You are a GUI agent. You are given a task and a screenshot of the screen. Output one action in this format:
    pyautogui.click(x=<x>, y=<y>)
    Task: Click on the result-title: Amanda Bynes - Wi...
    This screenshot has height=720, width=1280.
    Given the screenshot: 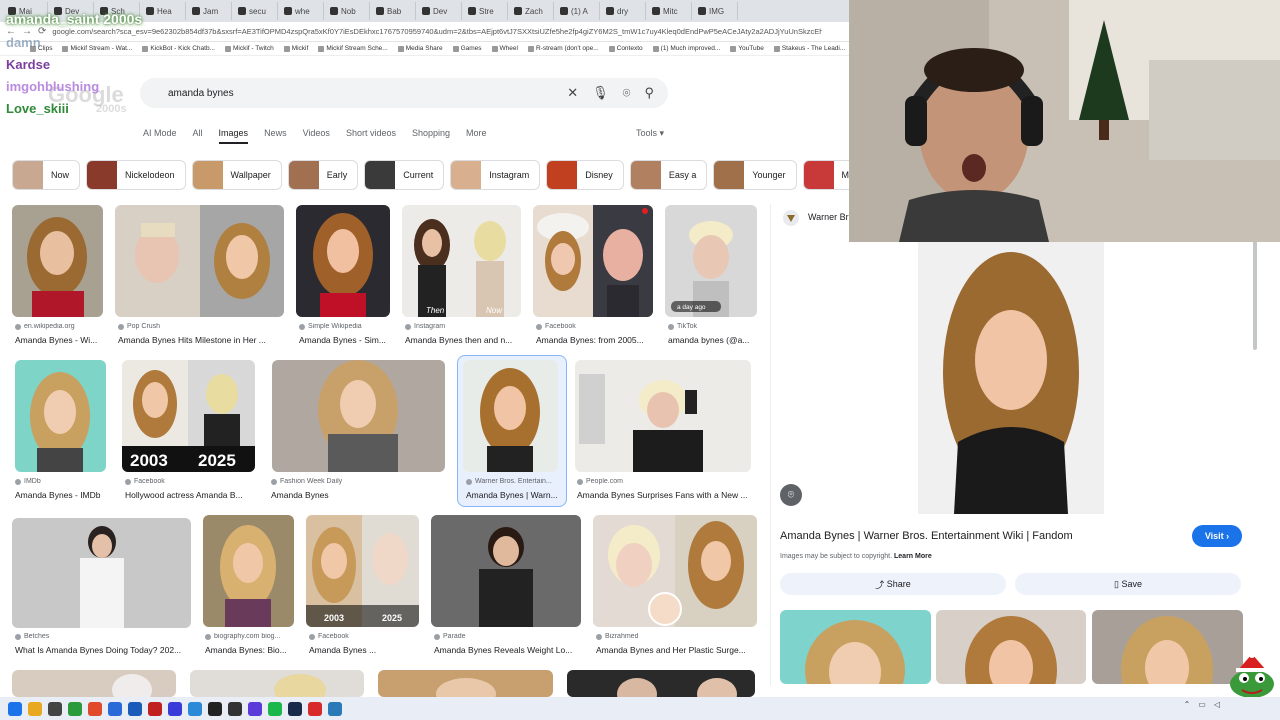 What is the action you would take?
    pyautogui.click(x=60, y=340)
    